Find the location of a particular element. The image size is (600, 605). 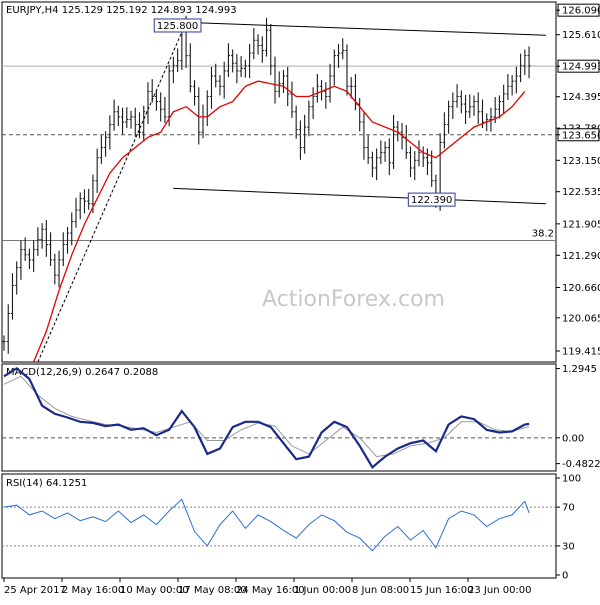

price-label: 122.390 is located at coordinates (431, 200).